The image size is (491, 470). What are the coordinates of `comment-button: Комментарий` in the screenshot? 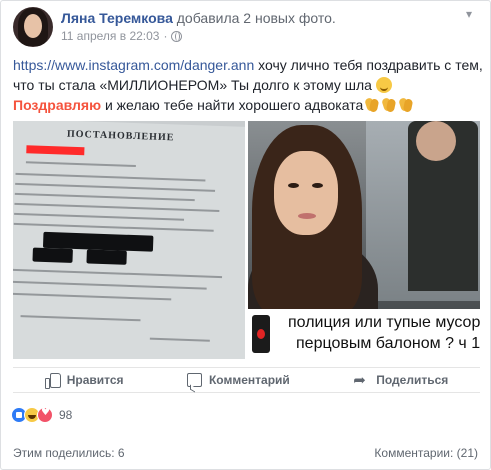 It's located at (238, 380).